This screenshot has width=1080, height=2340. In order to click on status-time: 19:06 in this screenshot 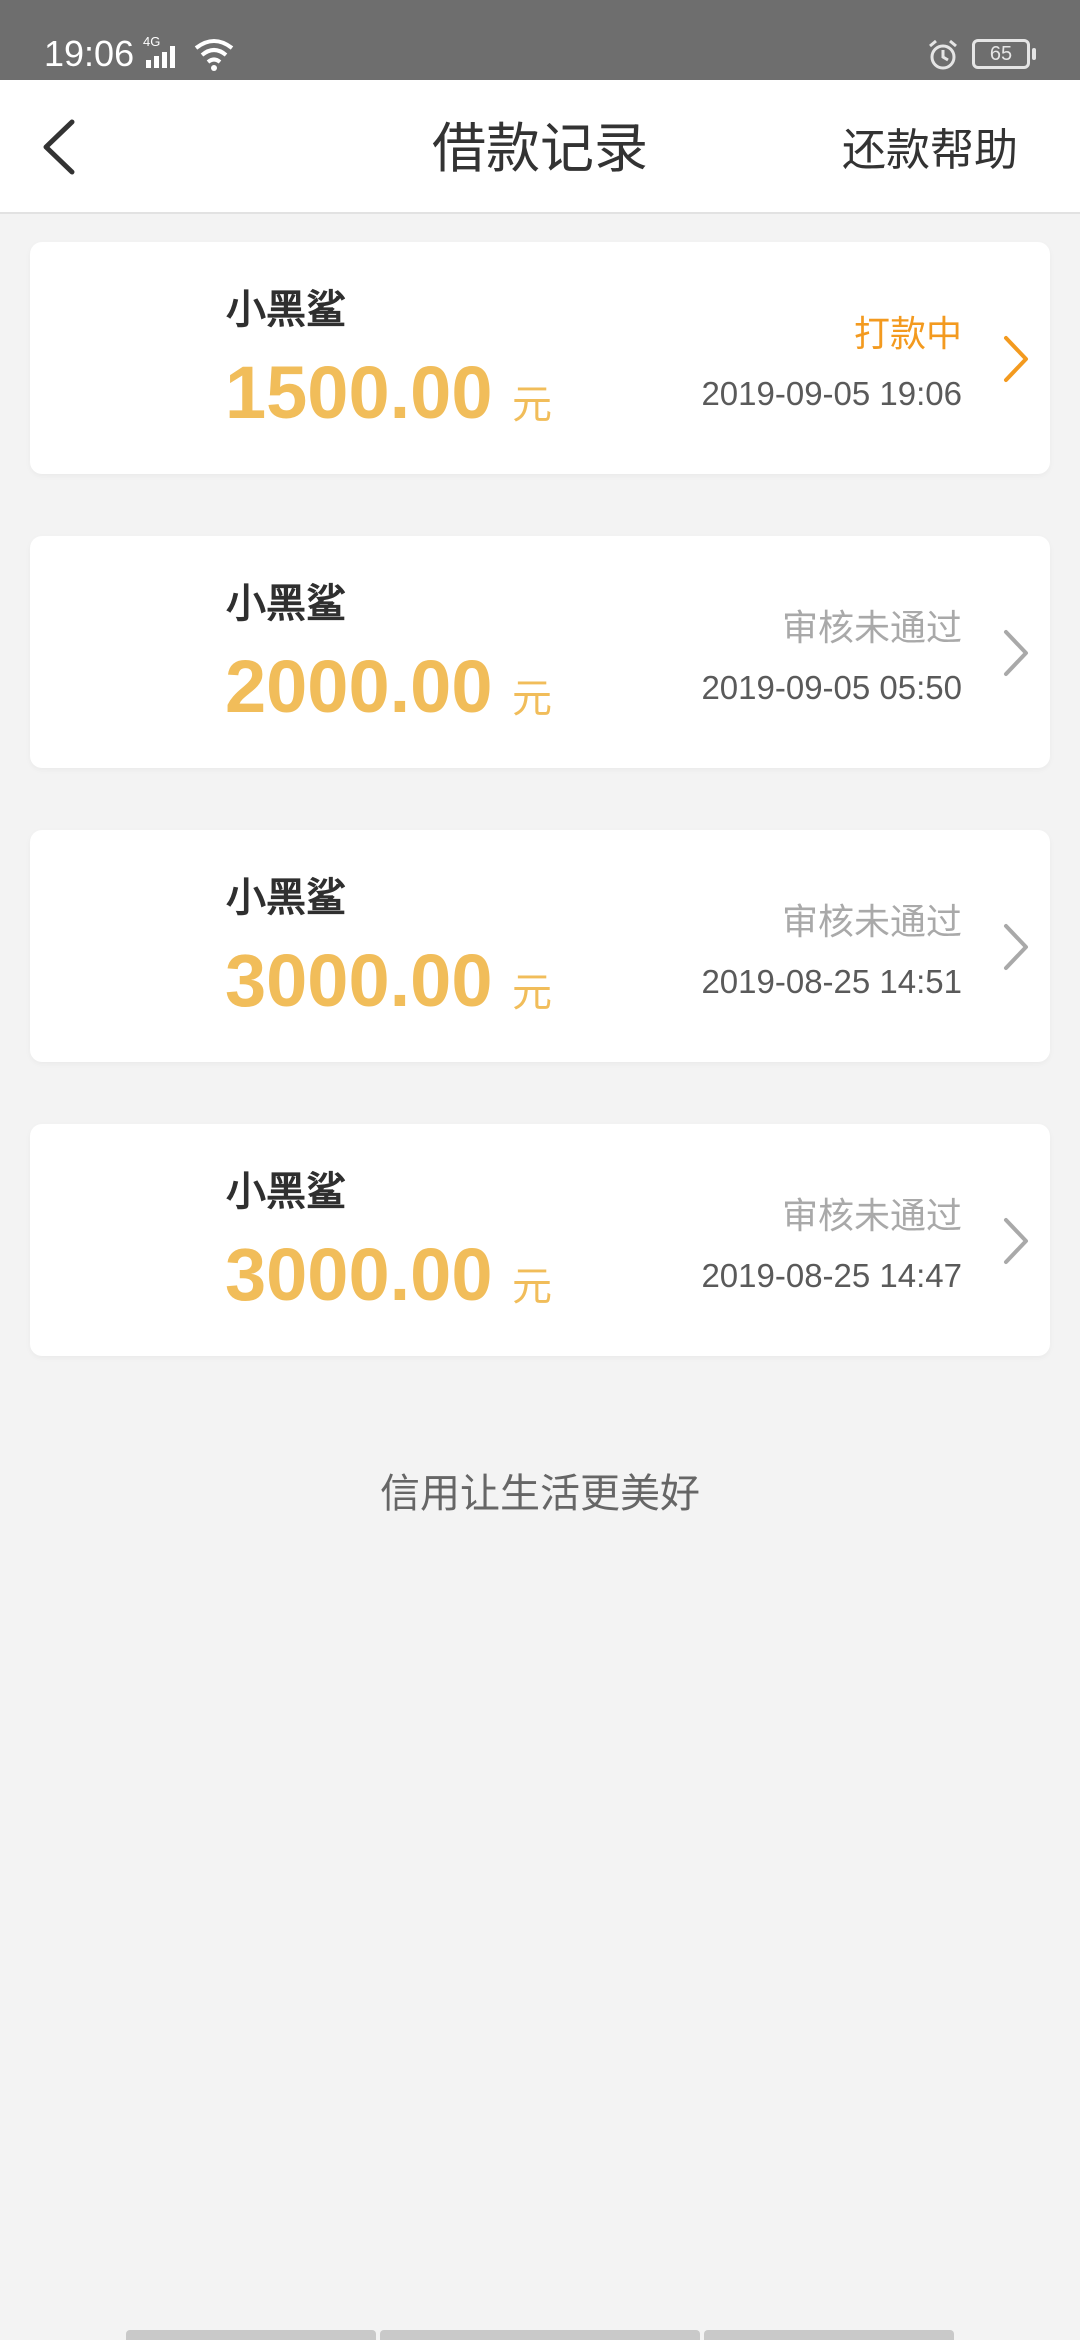, I will do `click(89, 53)`.